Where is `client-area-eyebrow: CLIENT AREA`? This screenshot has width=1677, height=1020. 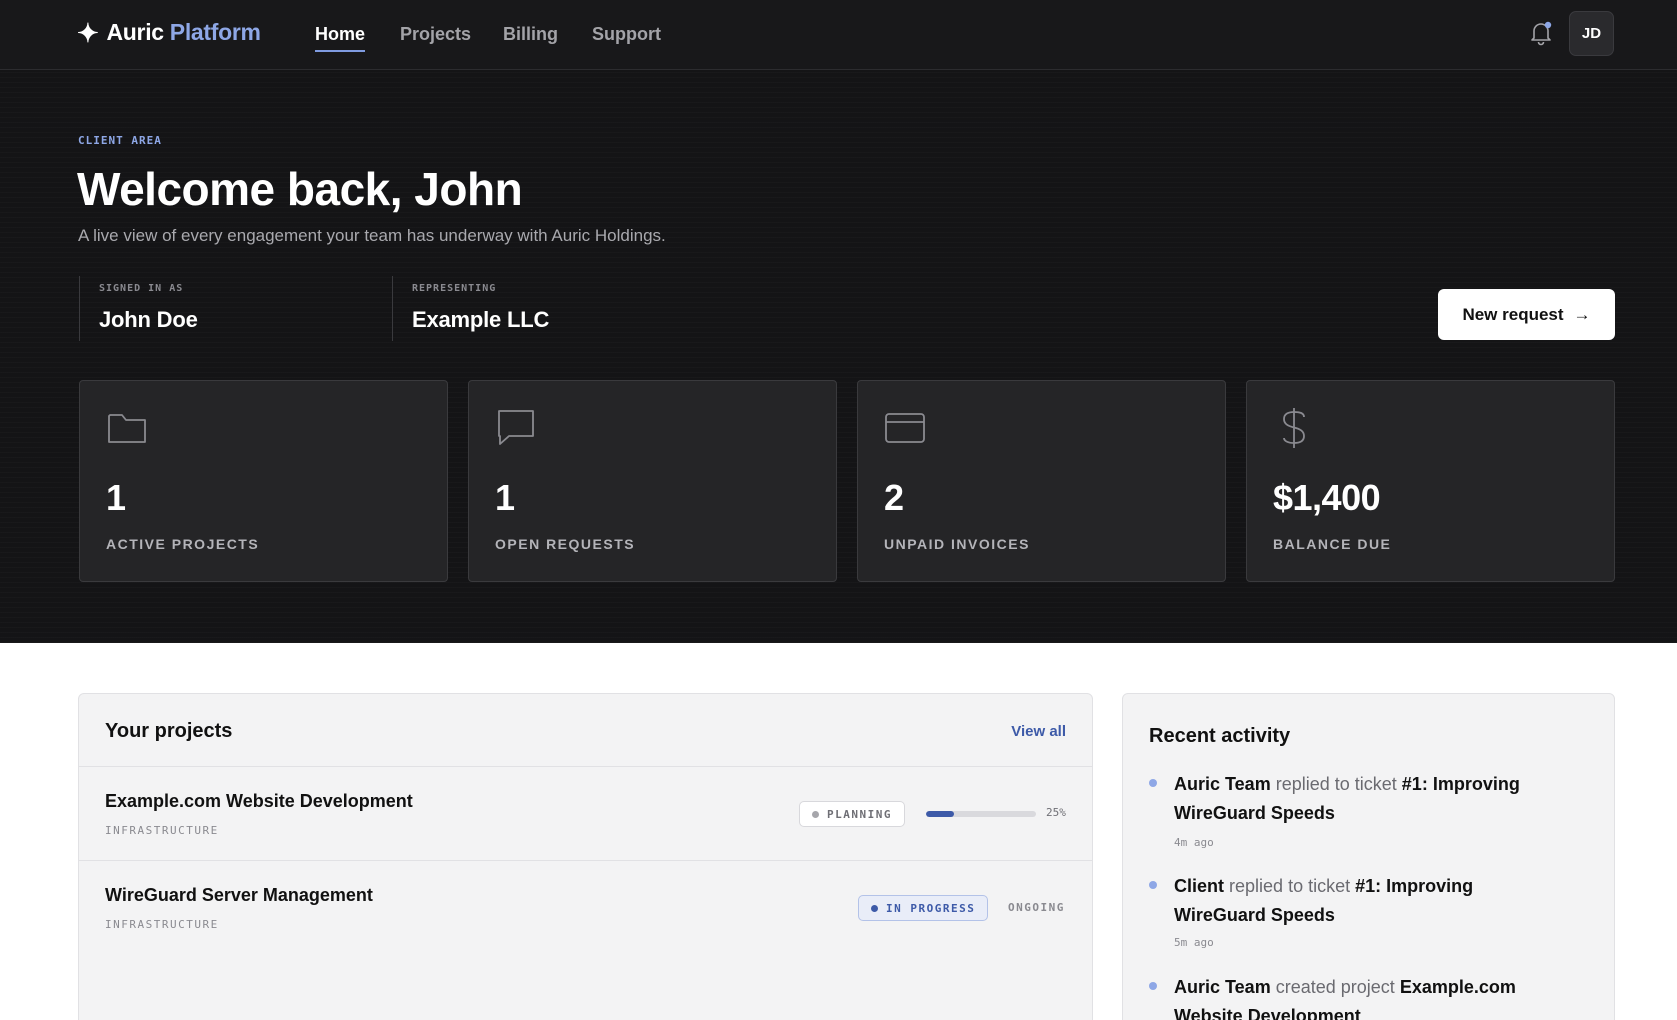 client-area-eyebrow: CLIENT AREA is located at coordinates (120, 140).